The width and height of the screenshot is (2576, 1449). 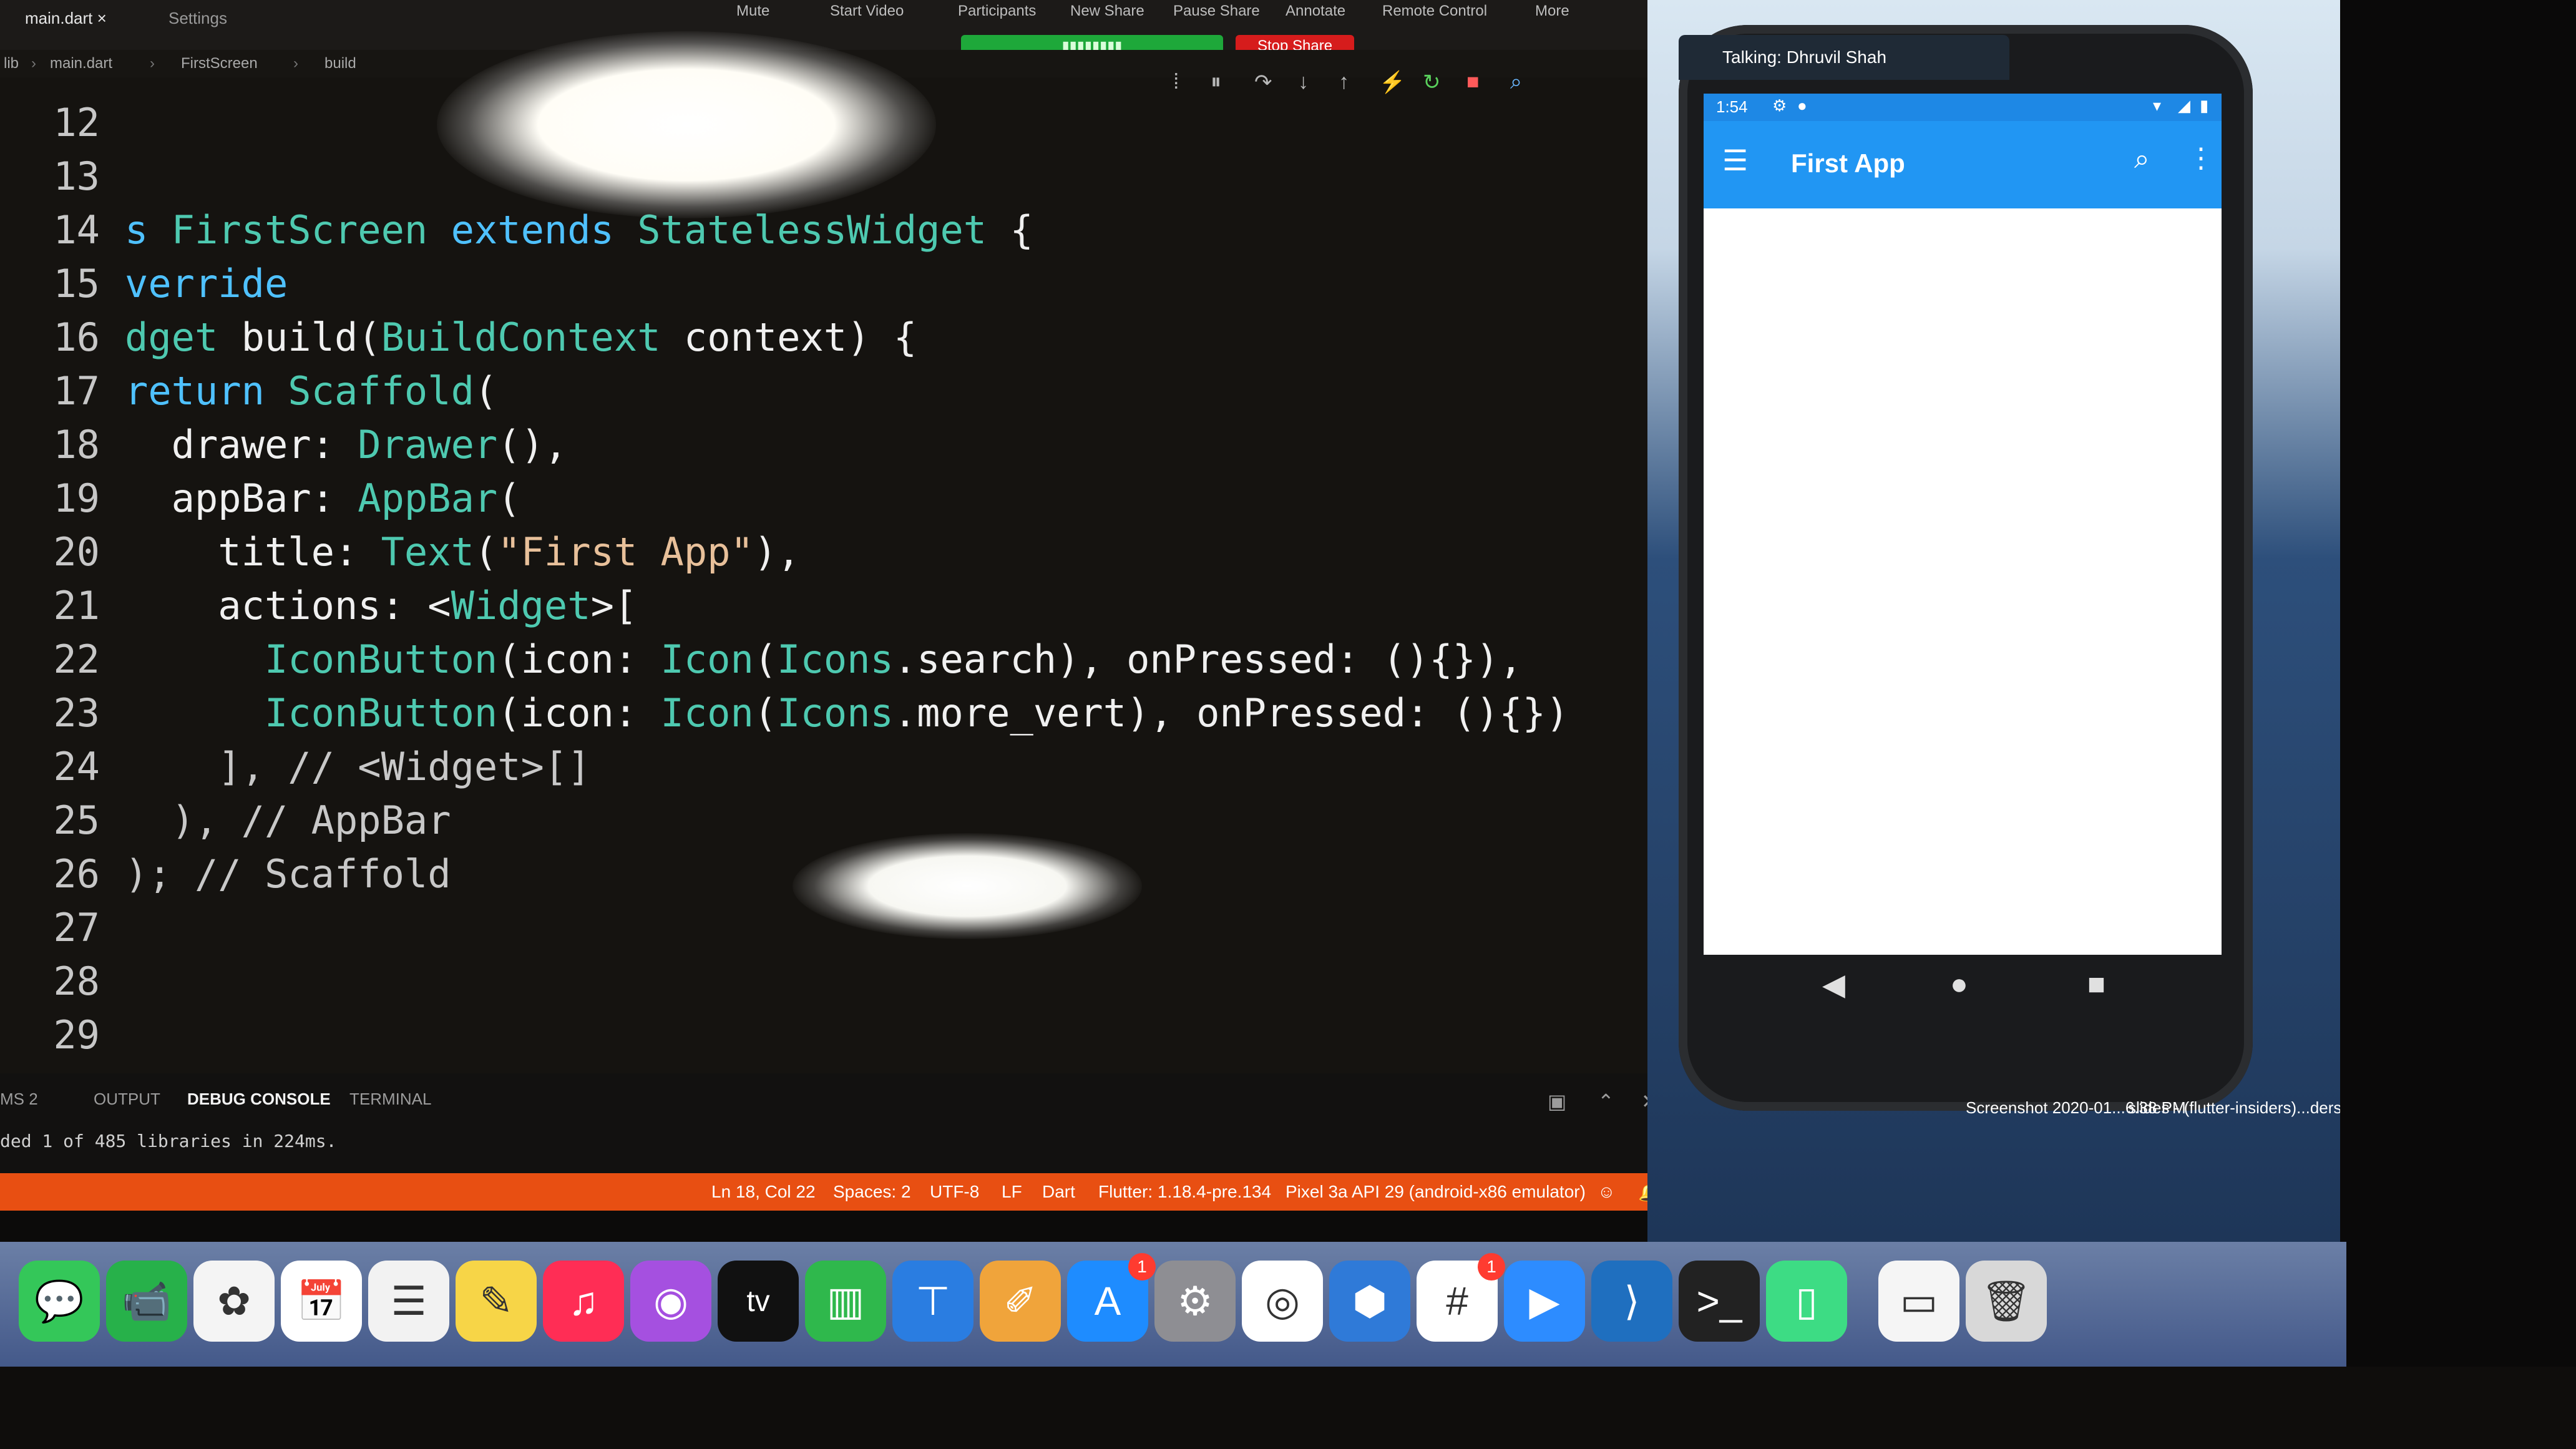 I want to click on participants-button: Participants, so click(x=997, y=11).